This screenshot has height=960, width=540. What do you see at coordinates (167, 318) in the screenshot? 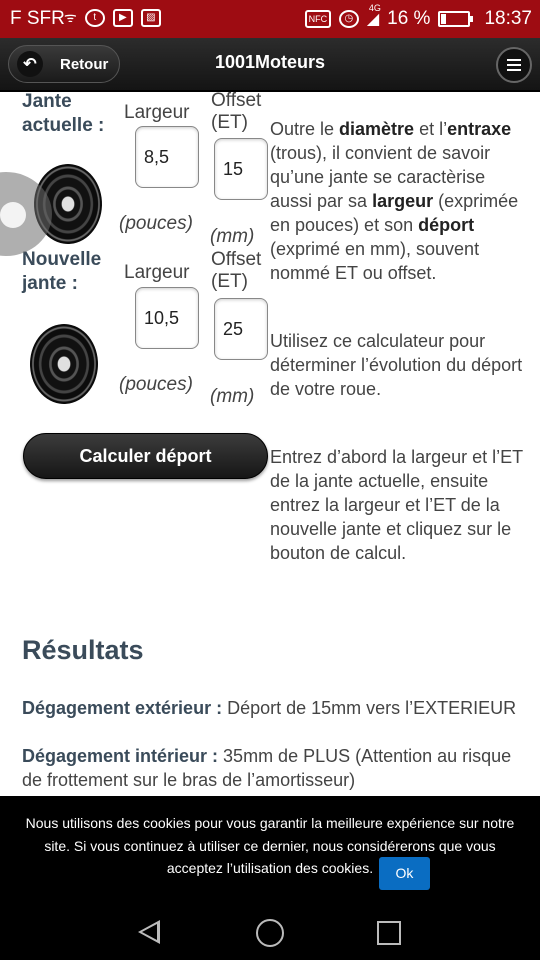
I see `new-width-input` at bounding box center [167, 318].